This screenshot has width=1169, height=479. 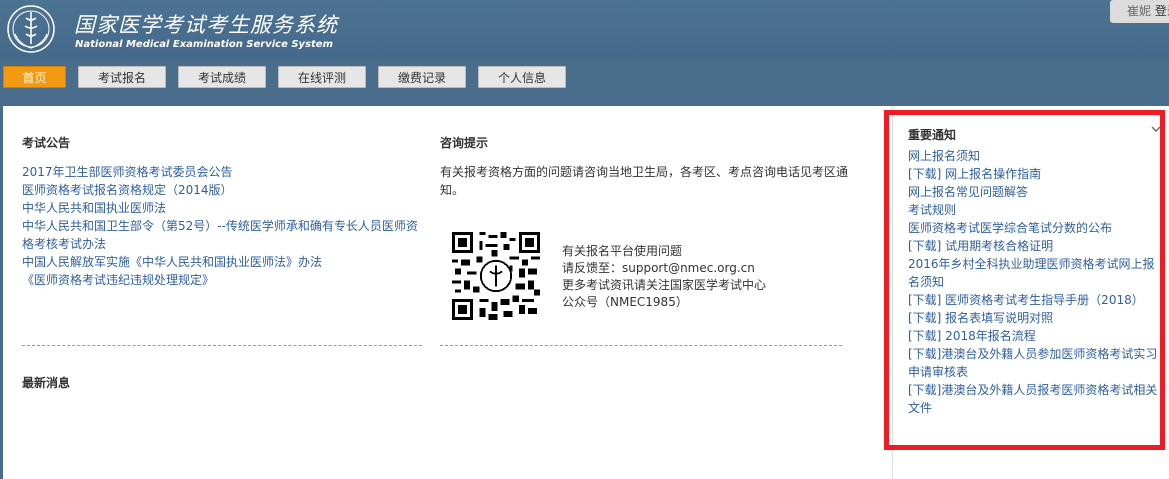 What do you see at coordinates (222, 280) in the screenshot?
I see `announcement-item: 《医师资格考试违纪违规处理规定》` at bounding box center [222, 280].